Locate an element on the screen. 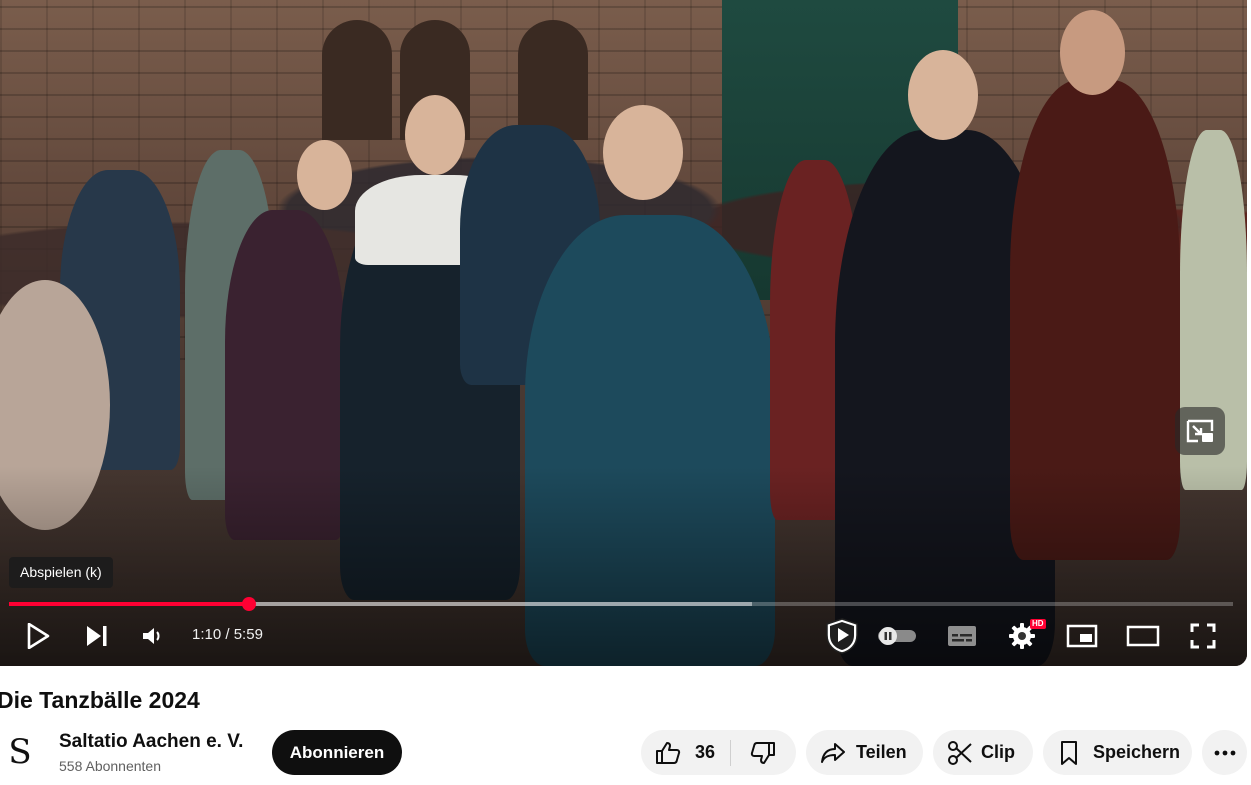 Image resolution: width=1251 pixels, height=785 pixels. like-button: 36 is located at coordinates (685, 752).